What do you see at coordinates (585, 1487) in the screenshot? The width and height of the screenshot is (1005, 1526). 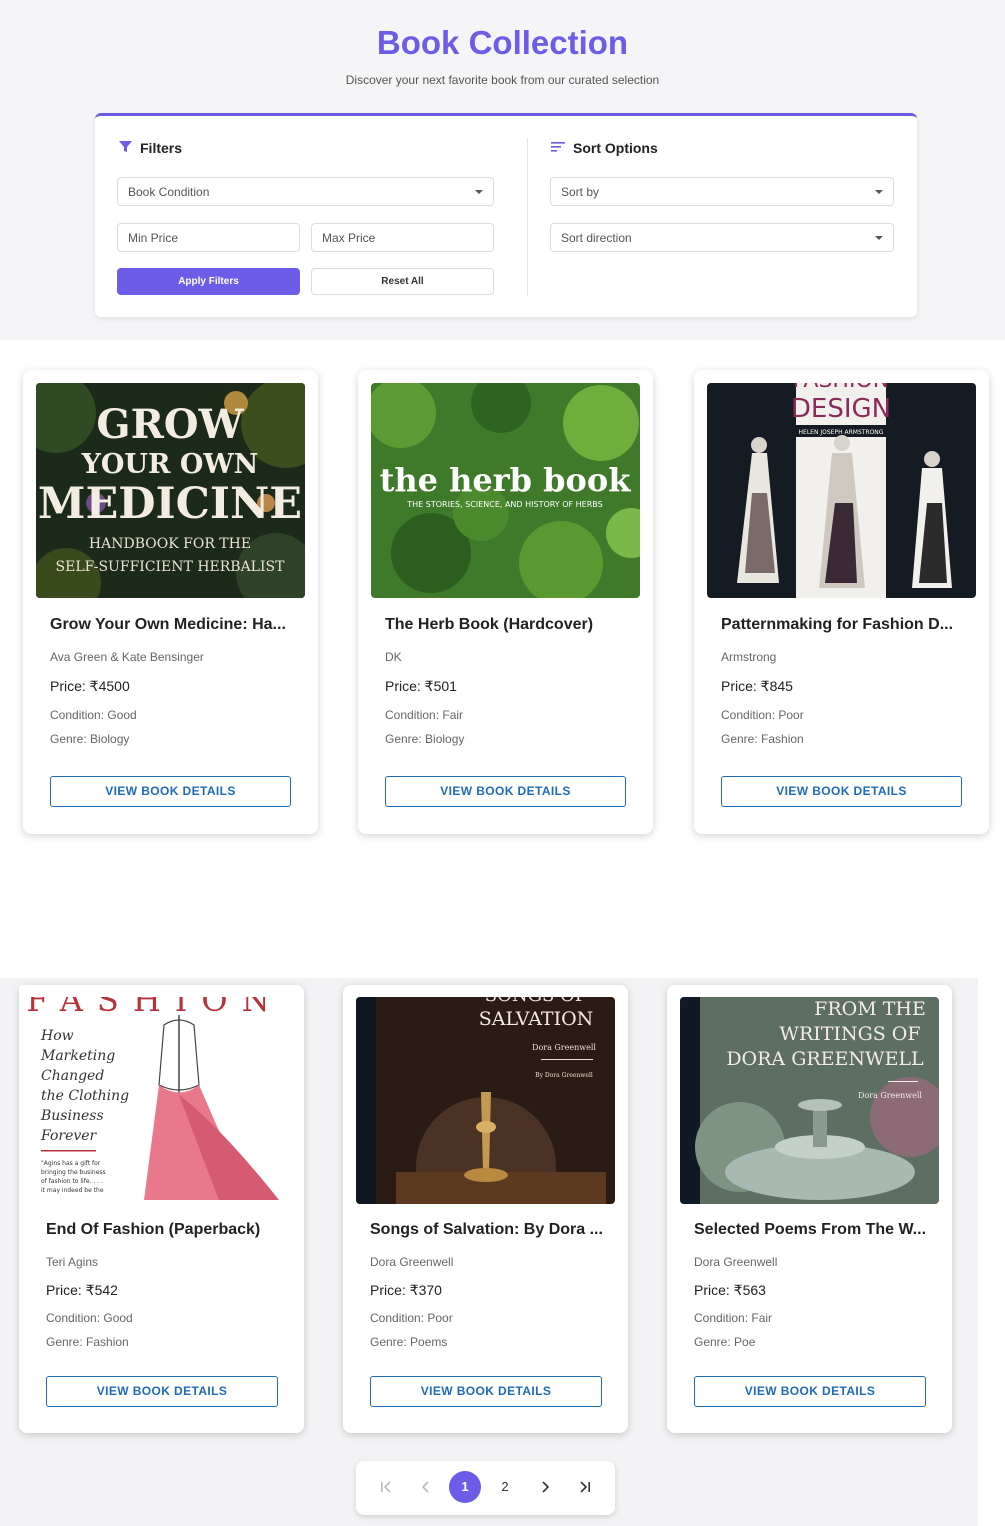 I see `last-page-icon` at bounding box center [585, 1487].